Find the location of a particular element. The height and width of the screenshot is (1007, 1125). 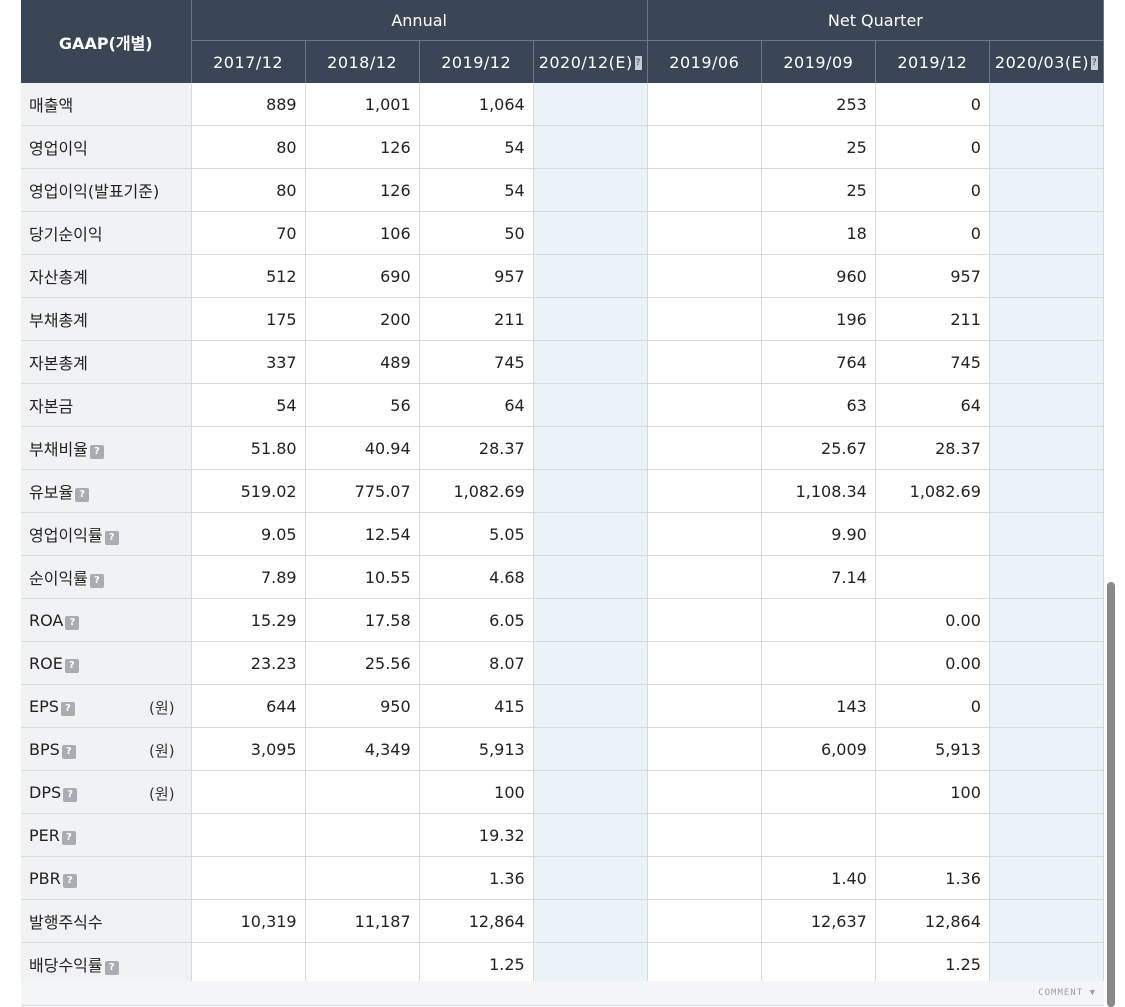

table-row: 유보율? 519.02 775.07 1,082.69 1,108.34 1,082.69 is located at coordinates (563, 491).